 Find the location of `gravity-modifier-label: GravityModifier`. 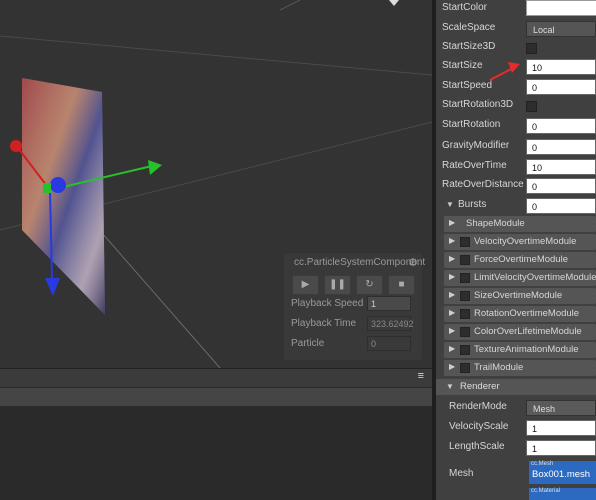

gravity-modifier-label: GravityModifier is located at coordinates (476, 145).